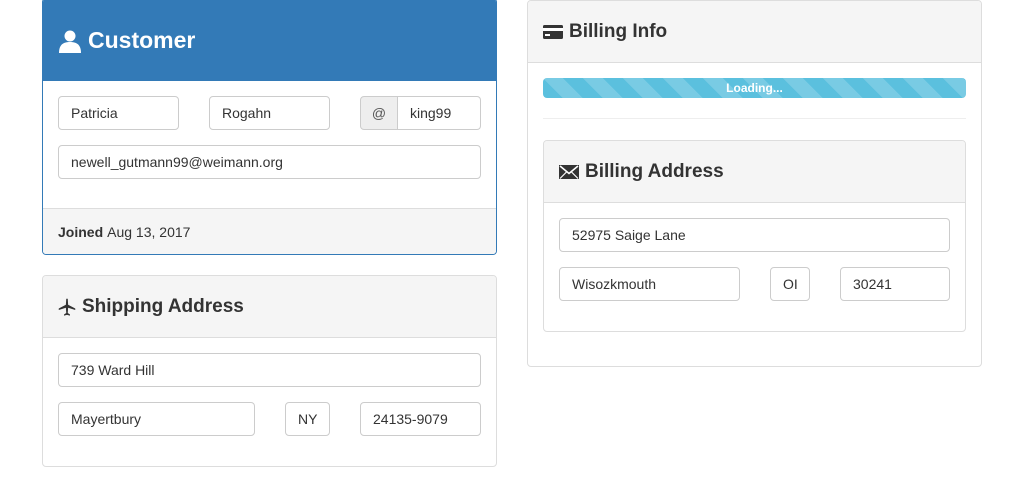  I want to click on billing-address-title: Billing Address, so click(654, 171).